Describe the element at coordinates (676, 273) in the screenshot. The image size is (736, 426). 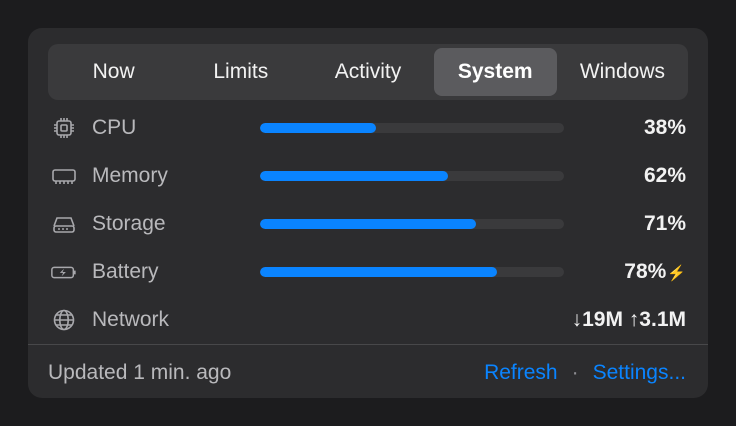
I see `charging-bolt-icon: ⚡` at that location.